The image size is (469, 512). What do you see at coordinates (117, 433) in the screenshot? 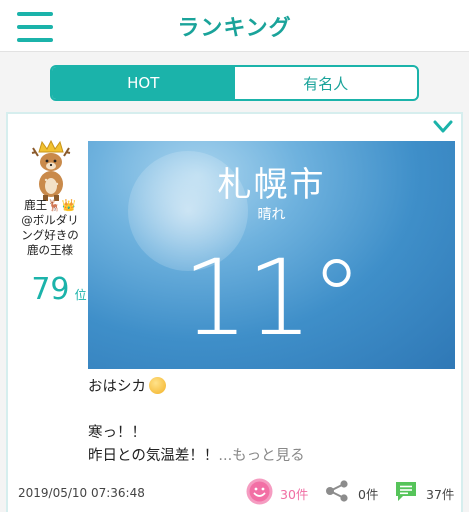
I see `post-text-line3: 寒っ！！` at bounding box center [117, 433].